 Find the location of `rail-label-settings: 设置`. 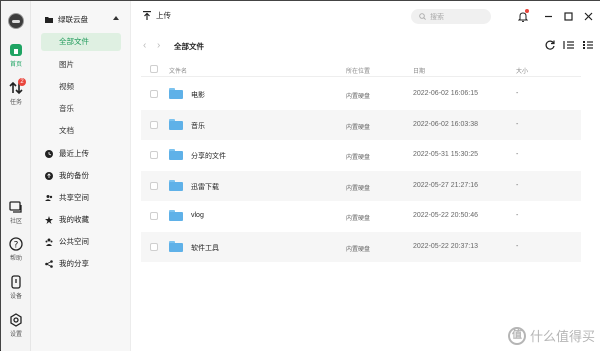

rail-label-settings: 设置 is located at coordinates (15, 335).